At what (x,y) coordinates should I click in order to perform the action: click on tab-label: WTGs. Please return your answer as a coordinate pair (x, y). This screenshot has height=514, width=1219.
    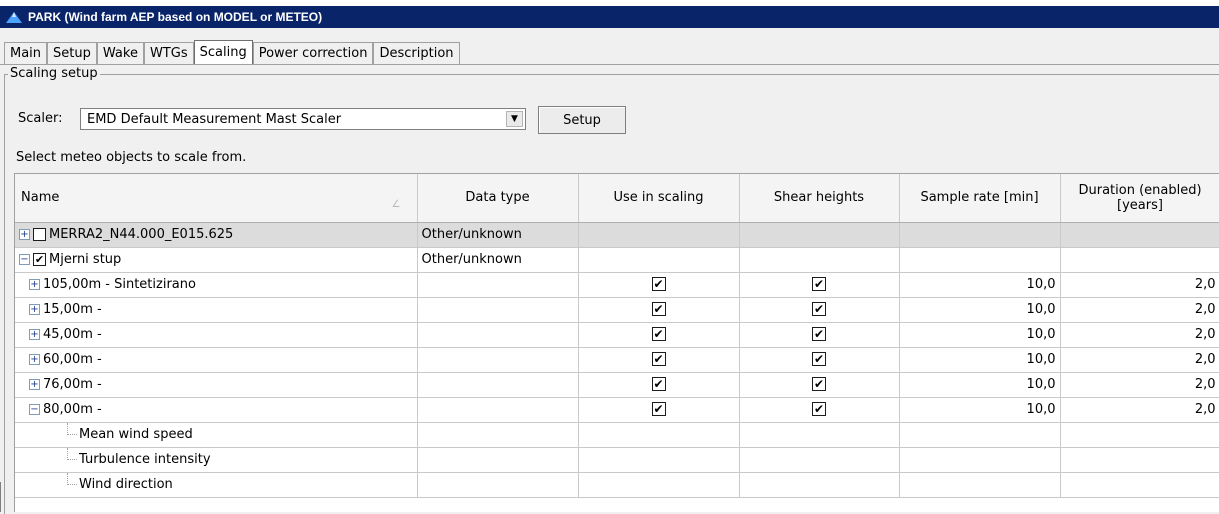
    Looking at the image, I should click on (168, 53).